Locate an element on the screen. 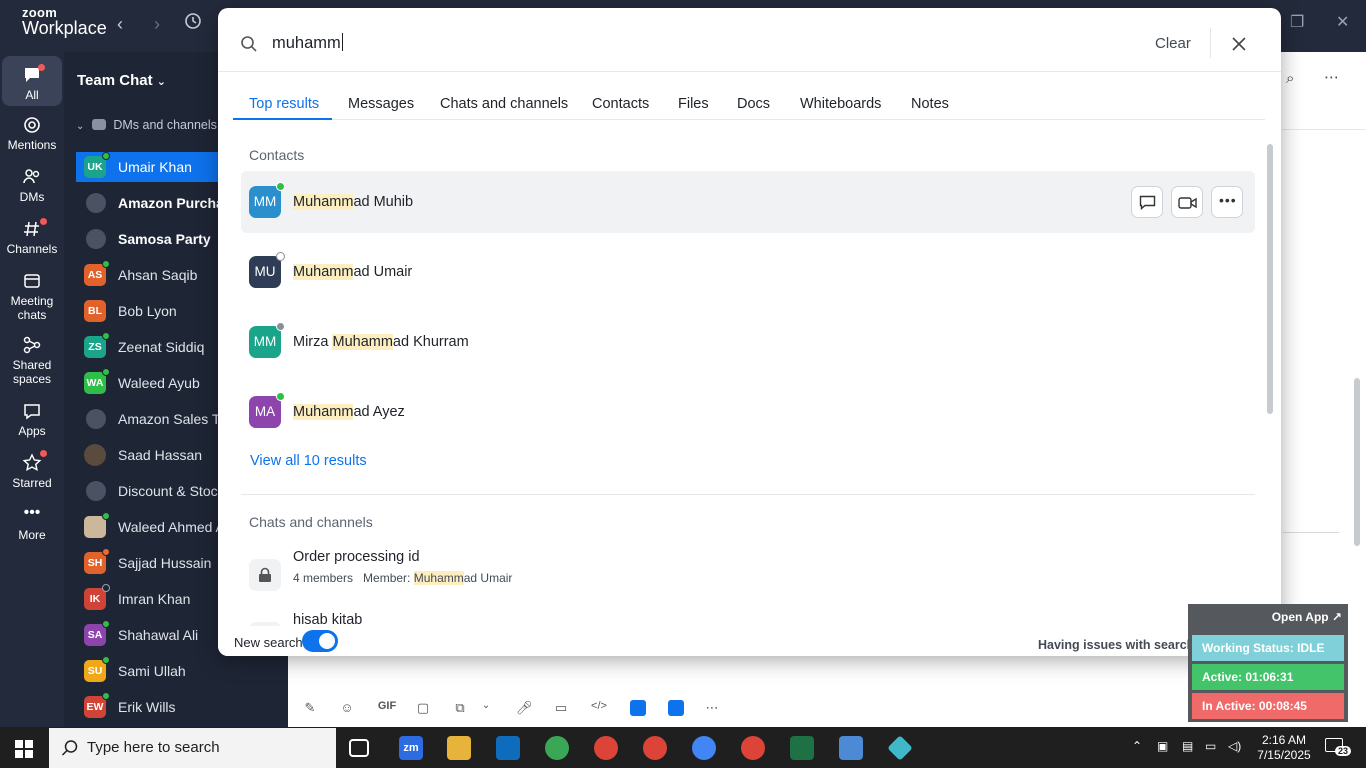  zoom-taskbar-icon: zm is located at coordinates (411, 748).